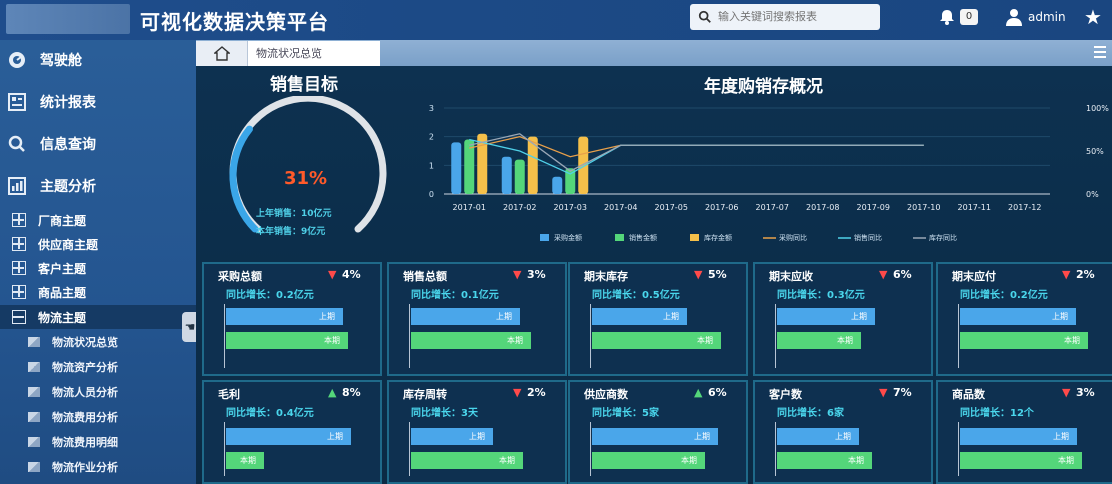 The height and width of the screenshot is (484, 1112). What do you see at coordinates (606, 276) in the screenshot?
I see `card-title: 期末库存` at bounding box center [606, 276].